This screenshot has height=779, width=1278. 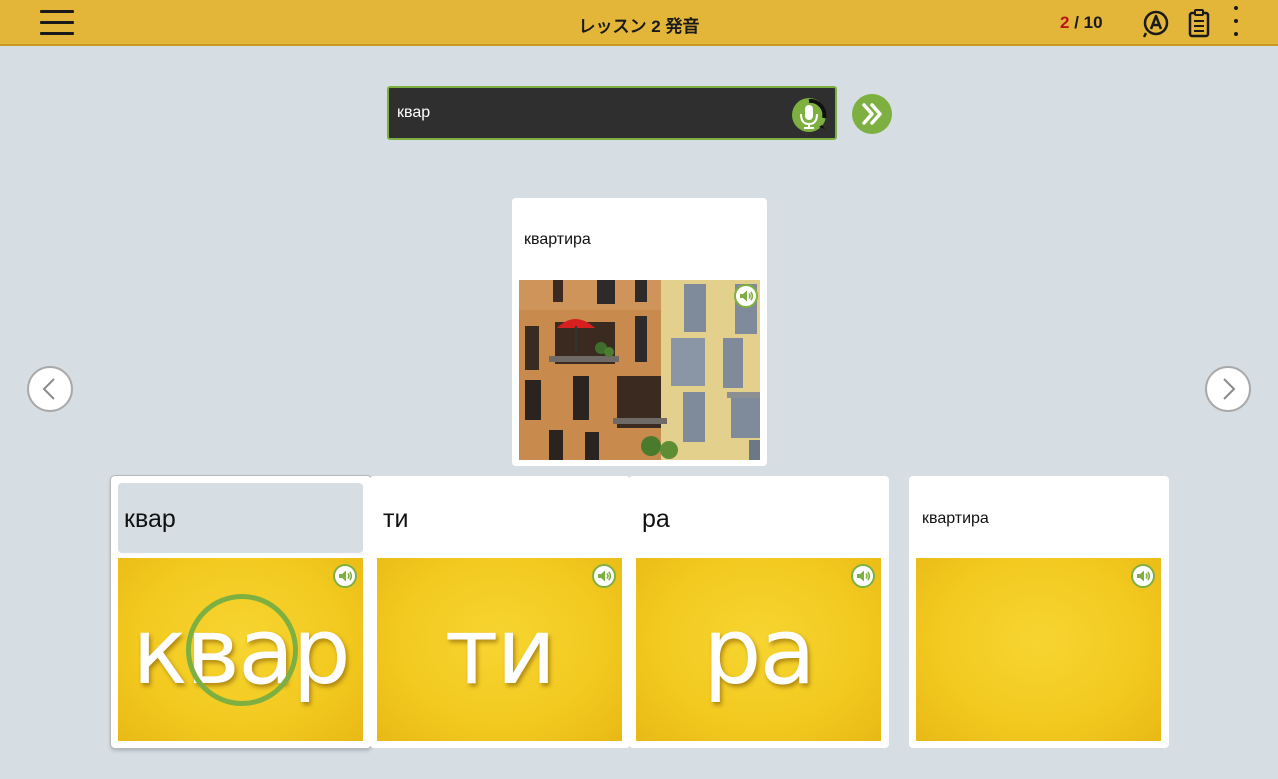 I want to click on more-options-icon, so click(x=1236, y=23).